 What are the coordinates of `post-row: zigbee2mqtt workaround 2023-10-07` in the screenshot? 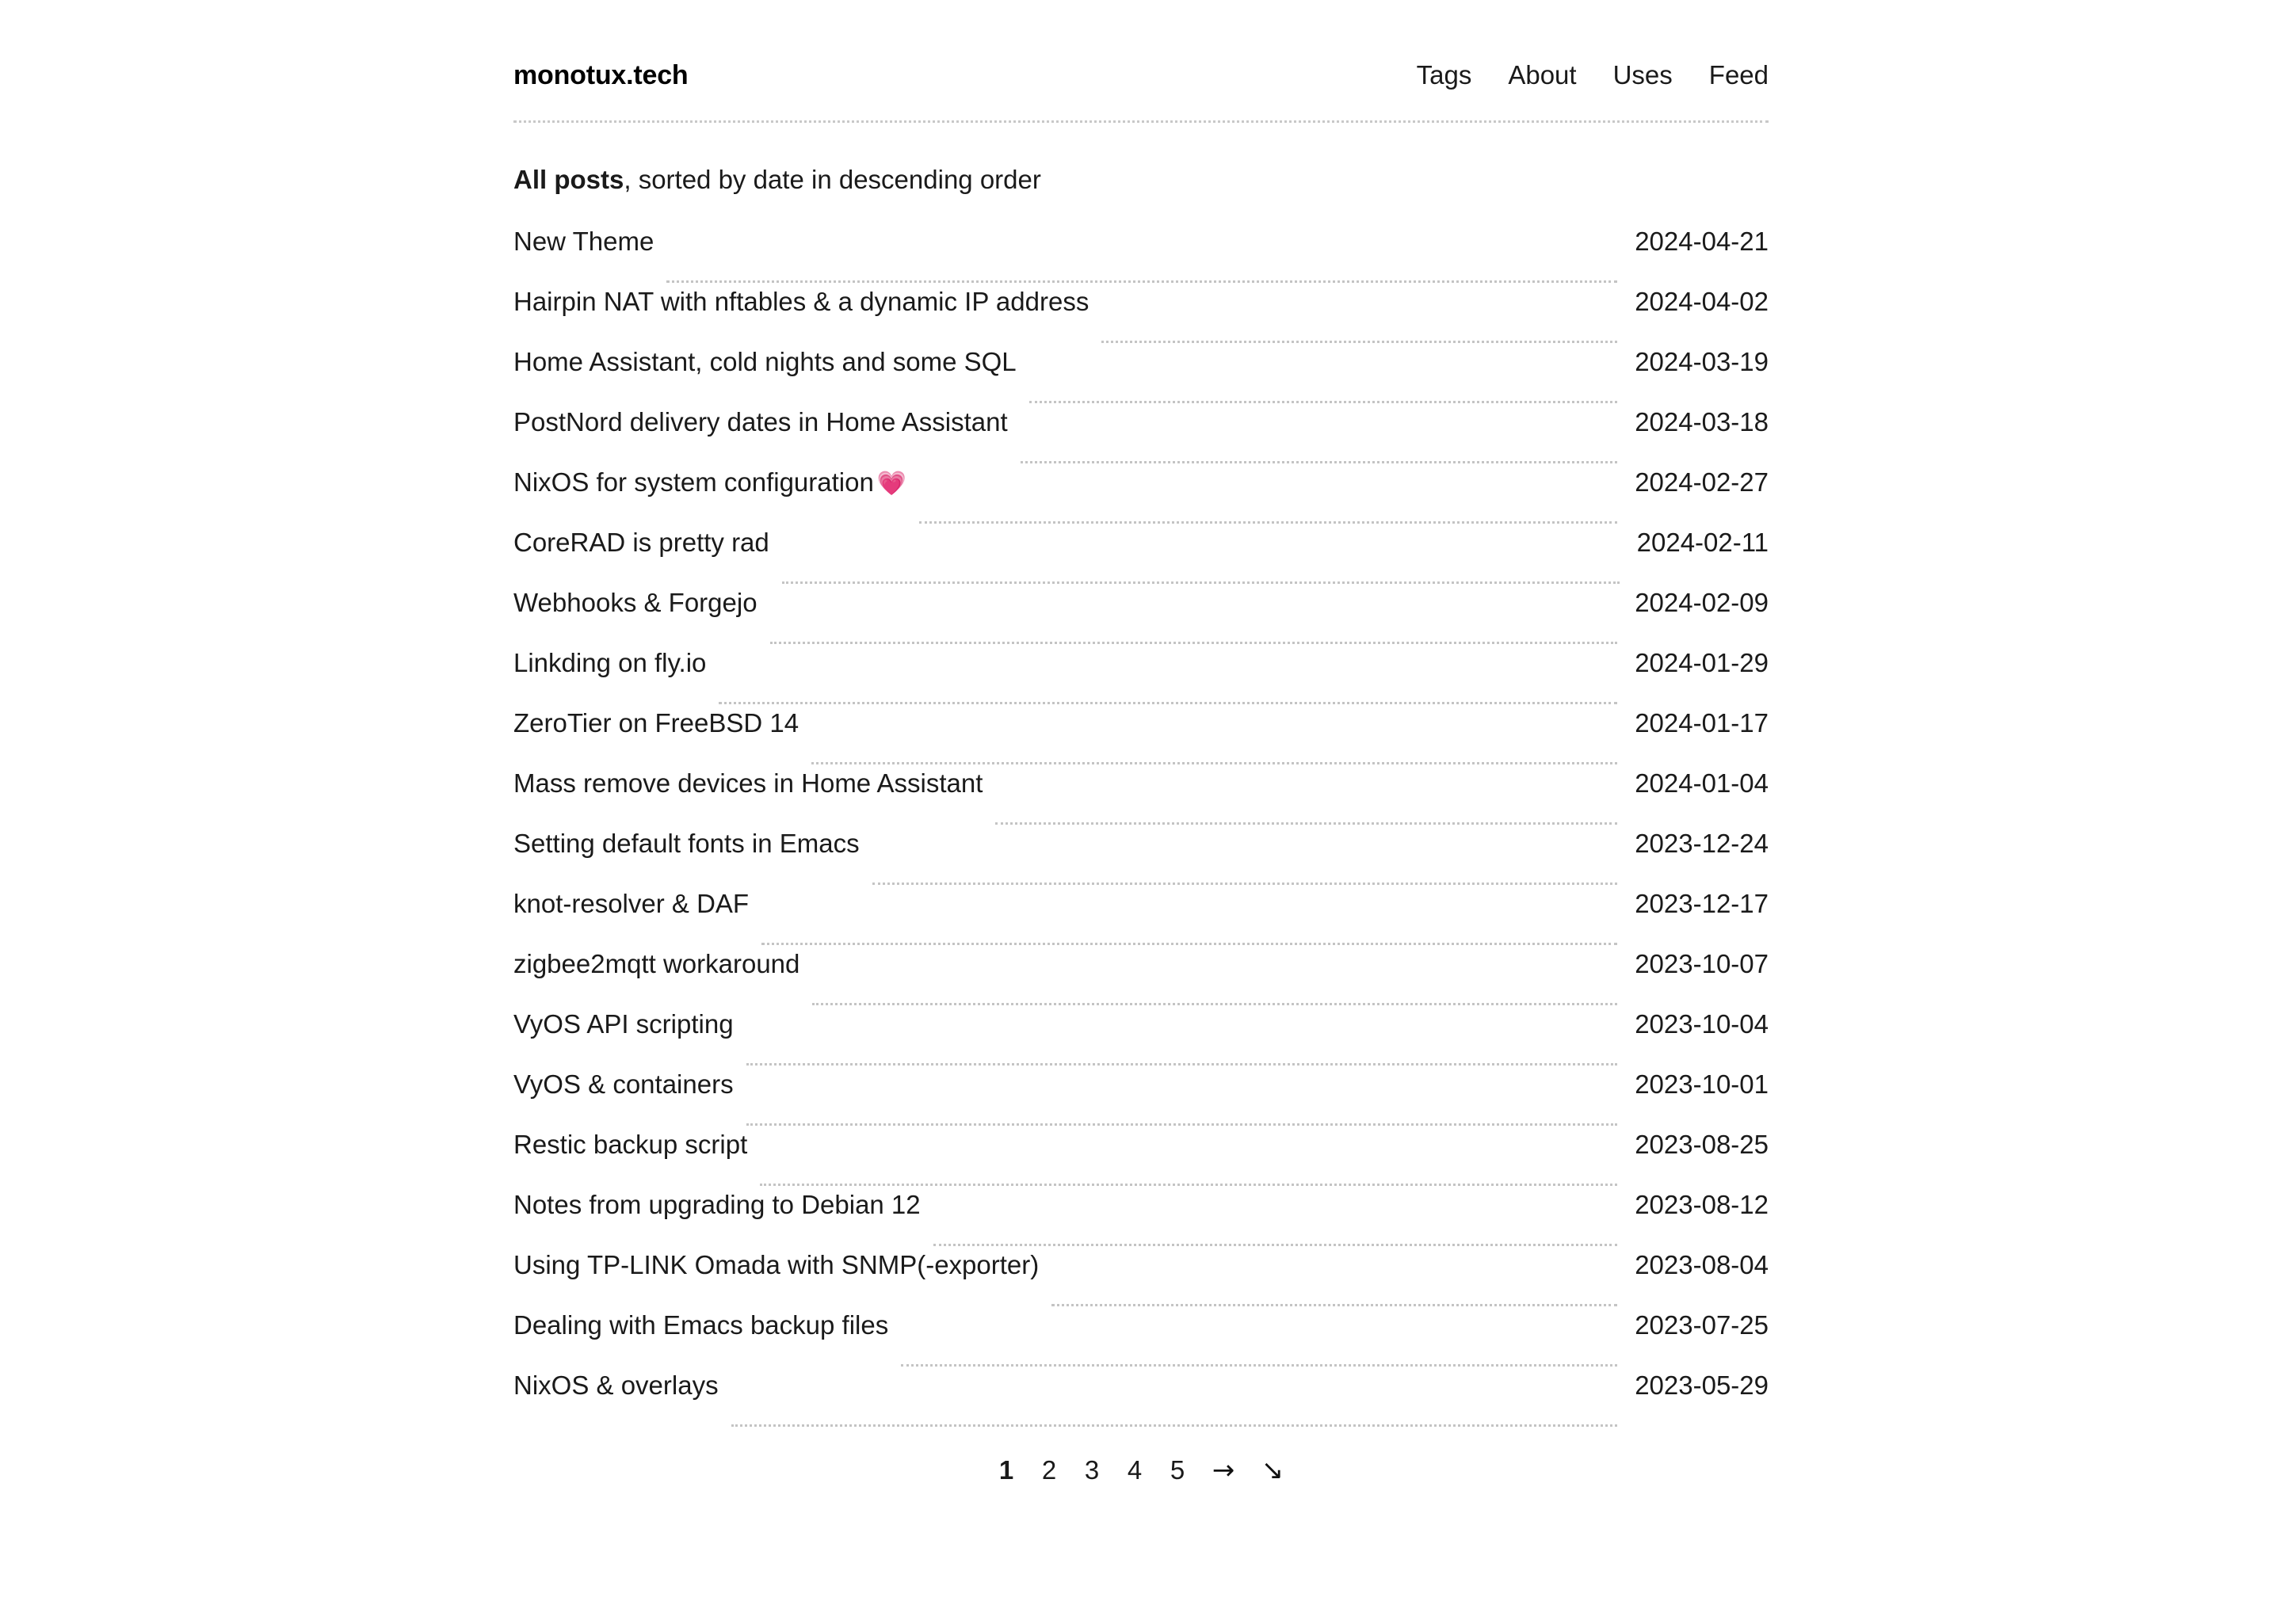 It's located at (1141, 981).